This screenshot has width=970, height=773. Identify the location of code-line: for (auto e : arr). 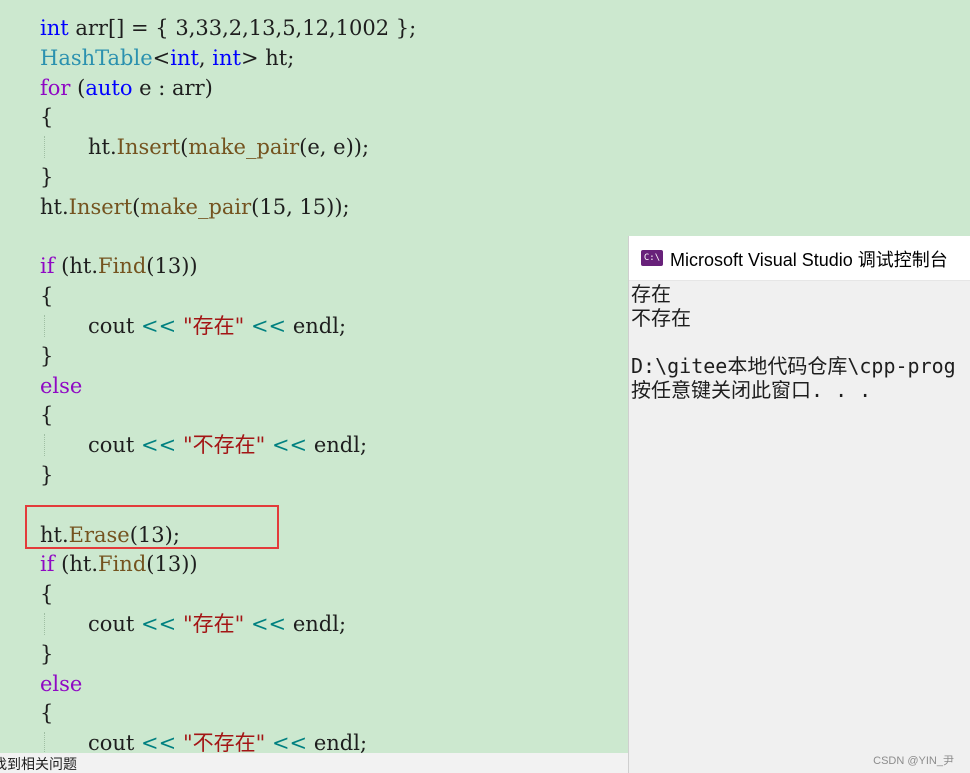
(126, 88).